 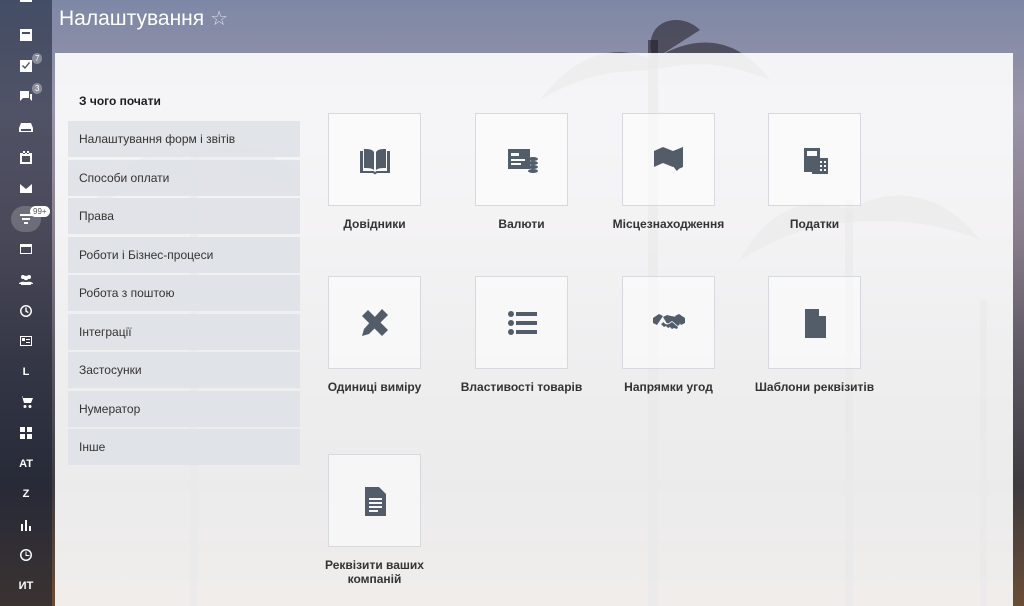 I want to click on tile-label: Довідники, so click(x=374, y=224).